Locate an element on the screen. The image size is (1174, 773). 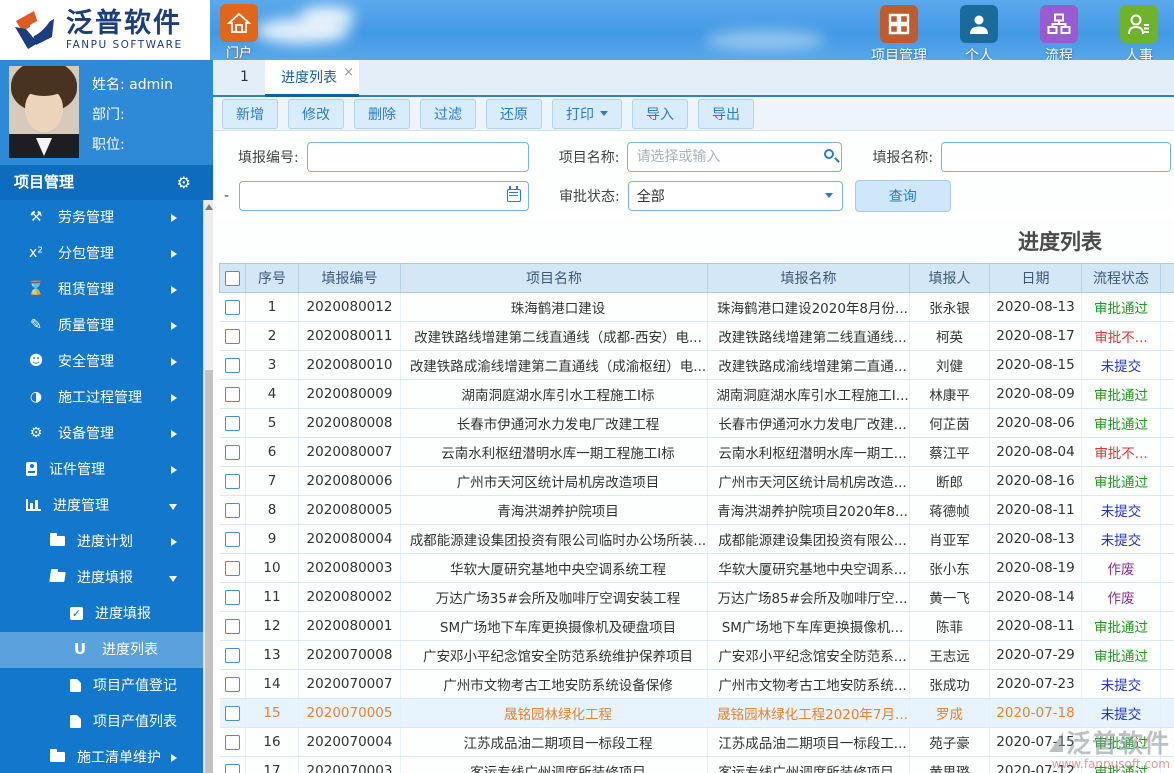
过滤-button: 过滤 is located at coordinates (448, 113).